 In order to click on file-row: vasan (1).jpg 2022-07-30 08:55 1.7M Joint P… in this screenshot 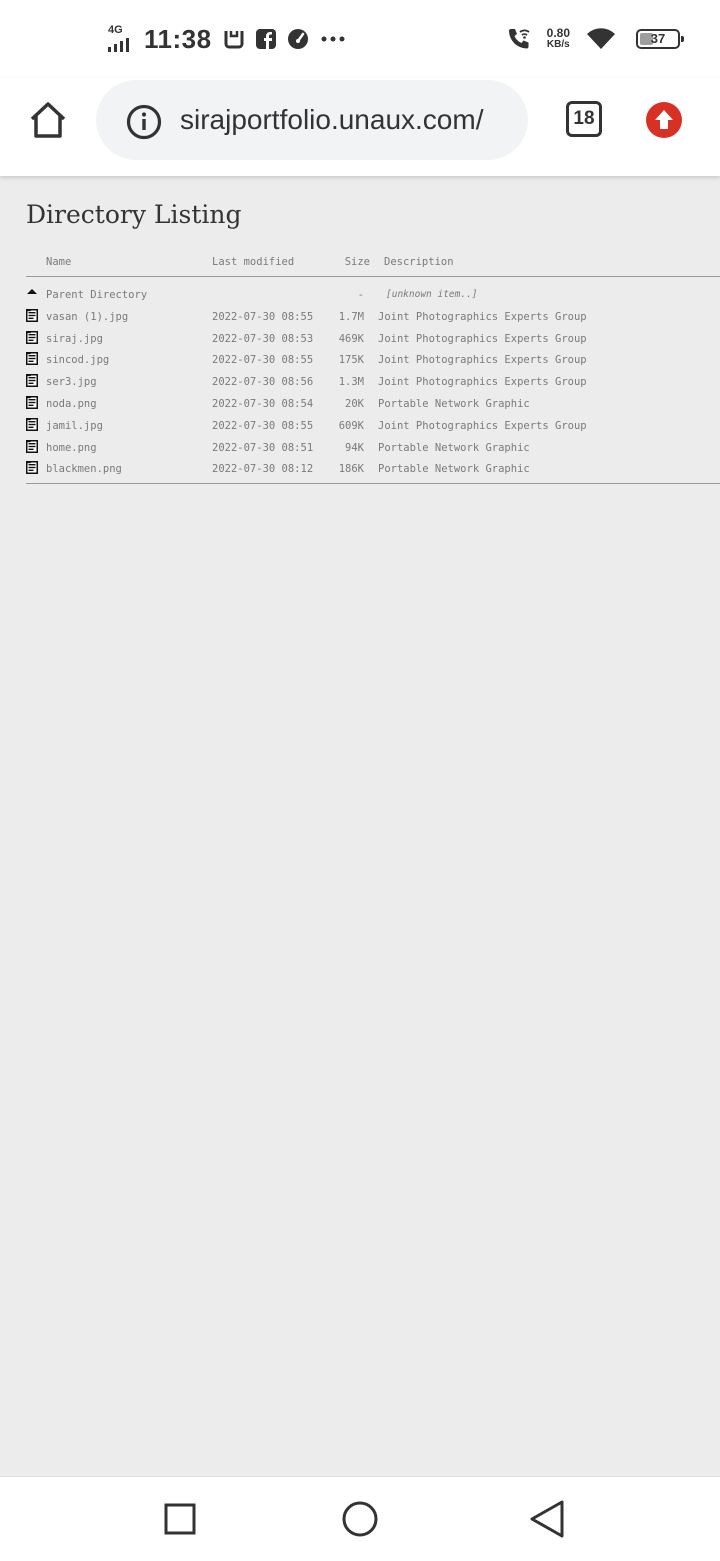, I will do `click(373, 318)`.